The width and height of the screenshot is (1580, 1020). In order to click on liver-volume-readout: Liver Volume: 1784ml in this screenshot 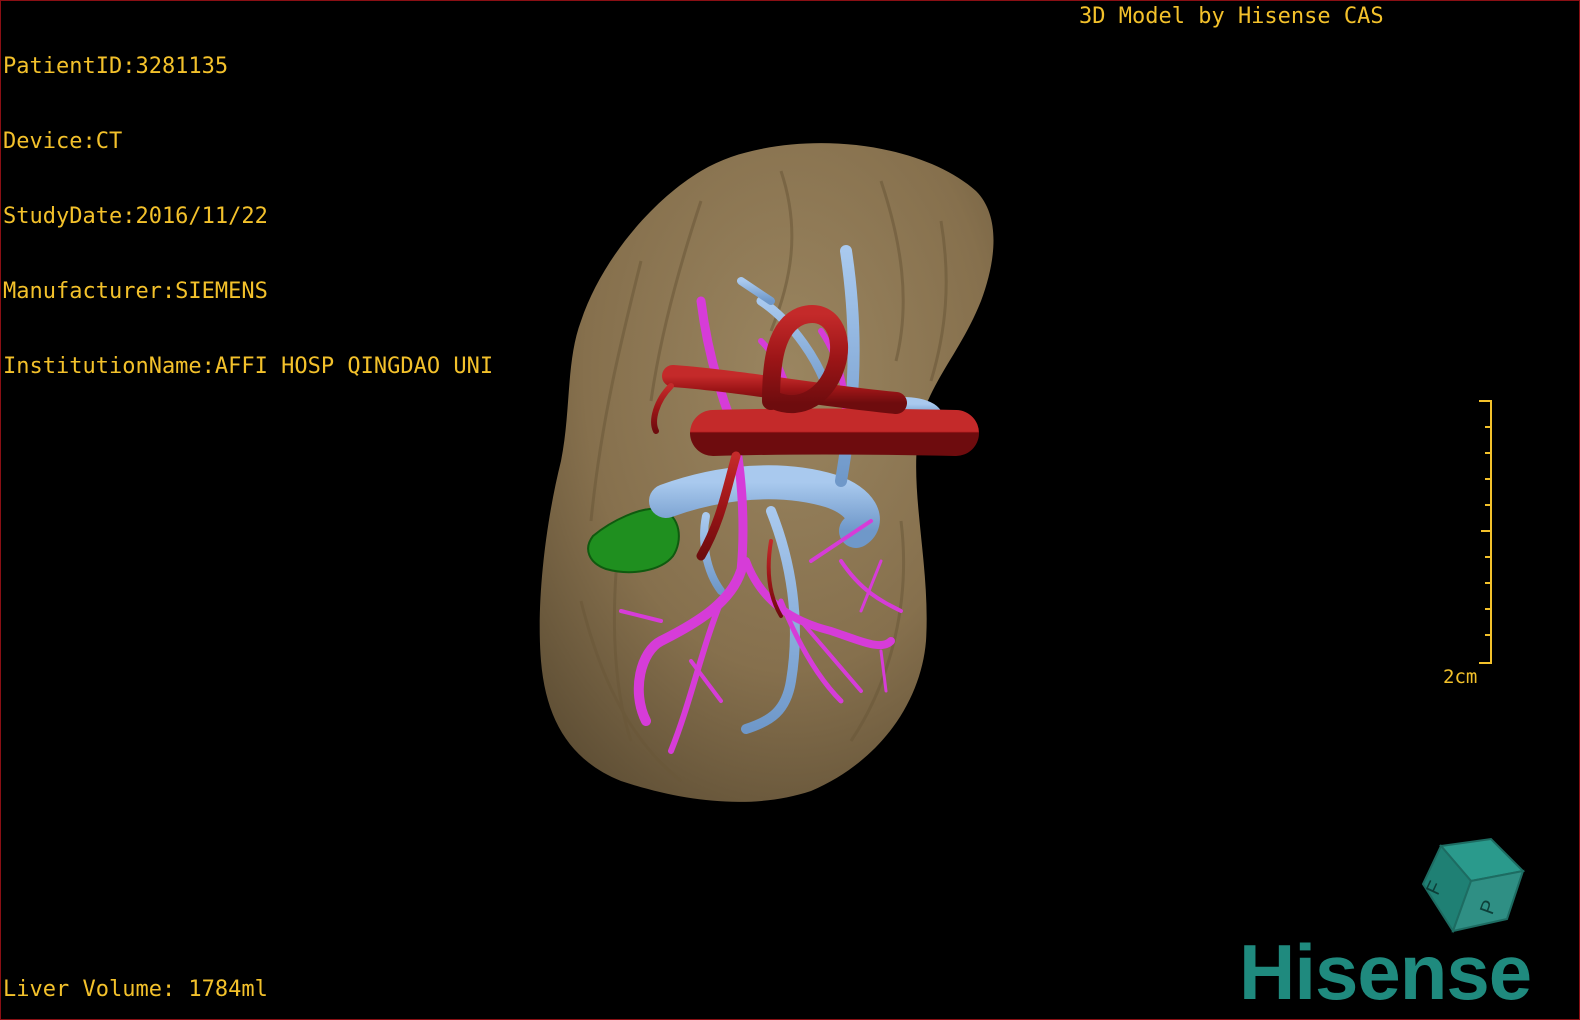, I will do `click(135, 989)`.